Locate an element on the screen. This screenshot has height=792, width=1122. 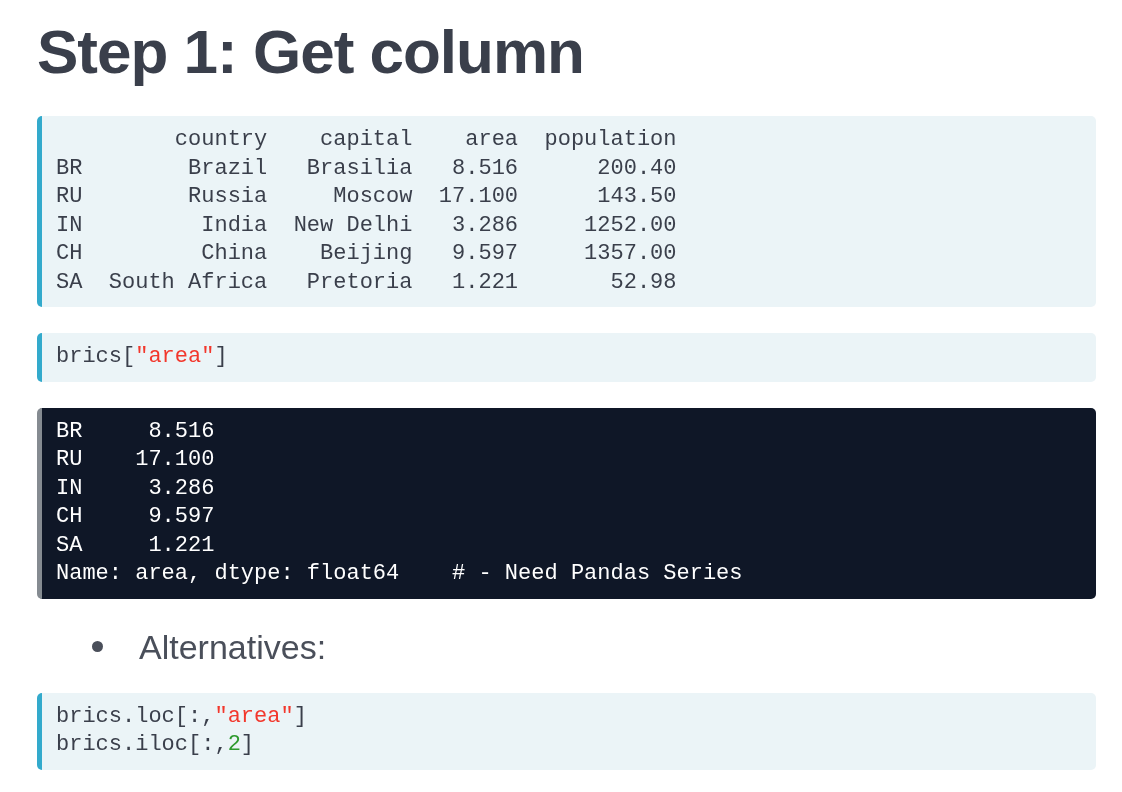
code-line: CH China Beijing 9.597 1357.00 is located at coordinates (366, 254).